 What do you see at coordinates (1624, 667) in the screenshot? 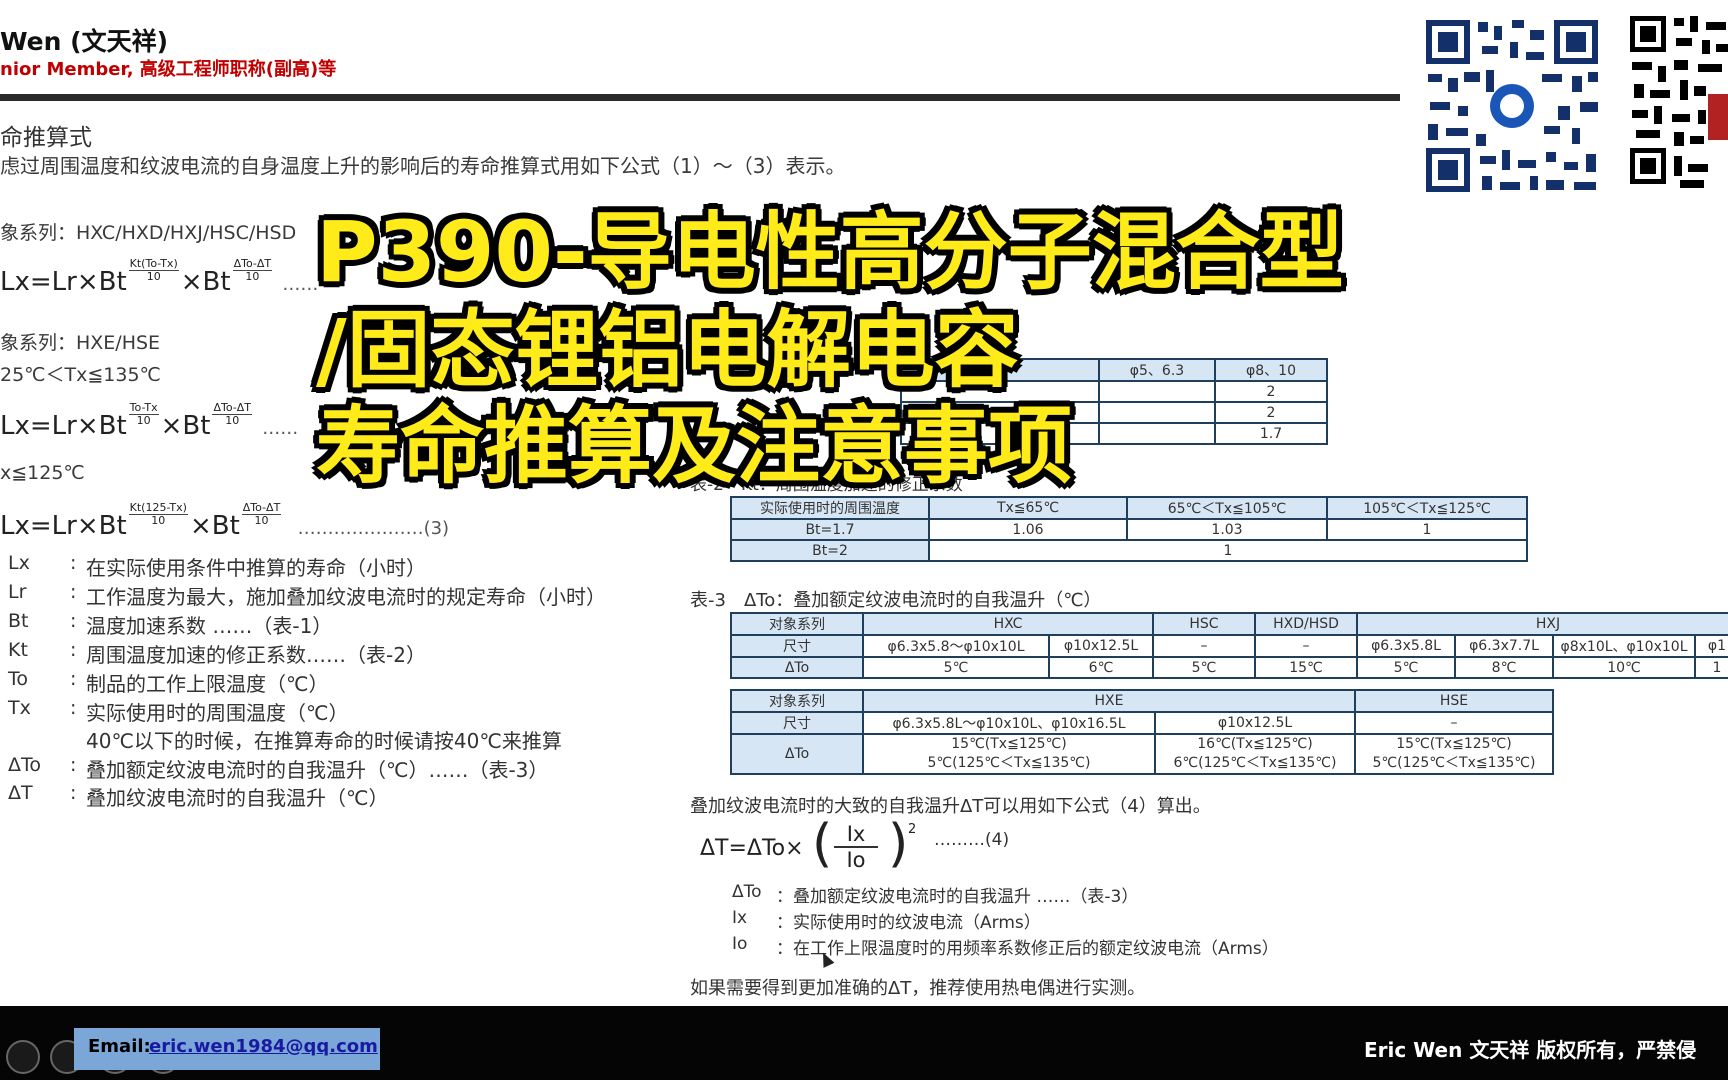
I see `table-cell: 10℃` at bounding box center [1624, 667].